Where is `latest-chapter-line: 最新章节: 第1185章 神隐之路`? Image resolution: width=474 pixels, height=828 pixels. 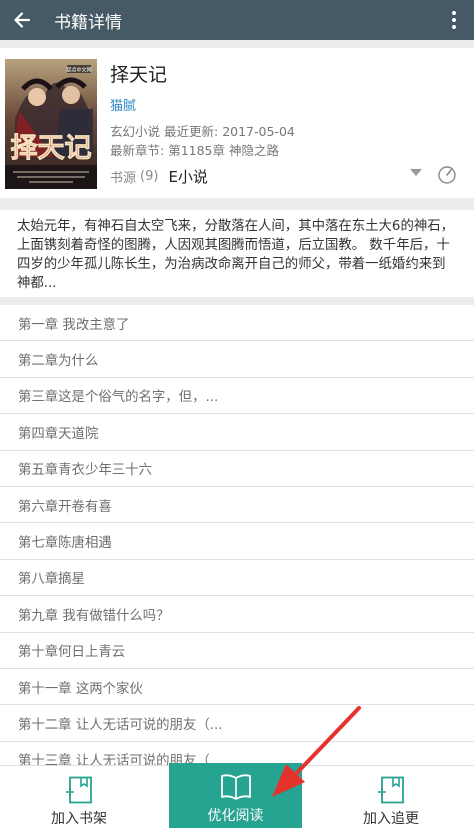
latest-chapter-line: 最新章节: 第1185章 神隐之路 is located at coordinates (194, 149).